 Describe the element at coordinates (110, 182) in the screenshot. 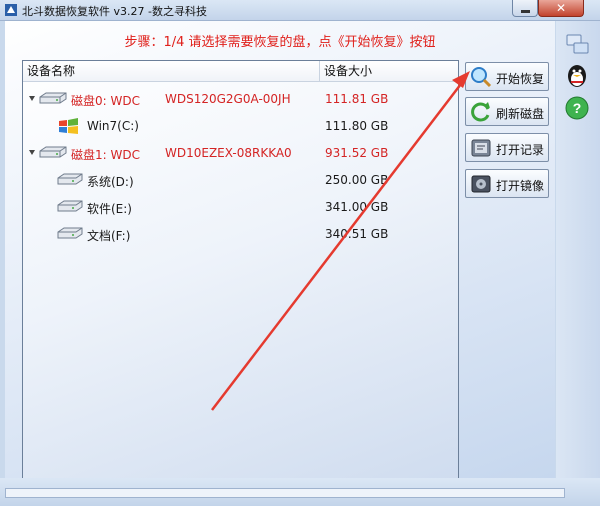

I see `partition-name: 系统(D:)` at that location.